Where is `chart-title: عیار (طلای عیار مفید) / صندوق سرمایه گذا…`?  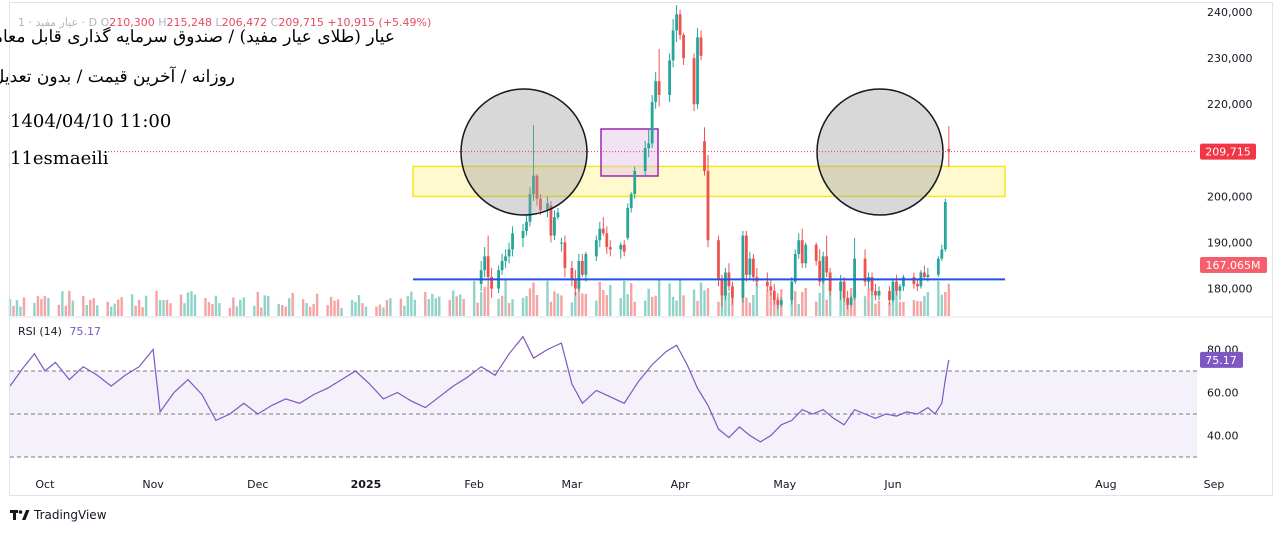
chart-title: عیار (طلای عیار مفید) / صندوق سرمایه گذا… is located at coordinates (197, 37).